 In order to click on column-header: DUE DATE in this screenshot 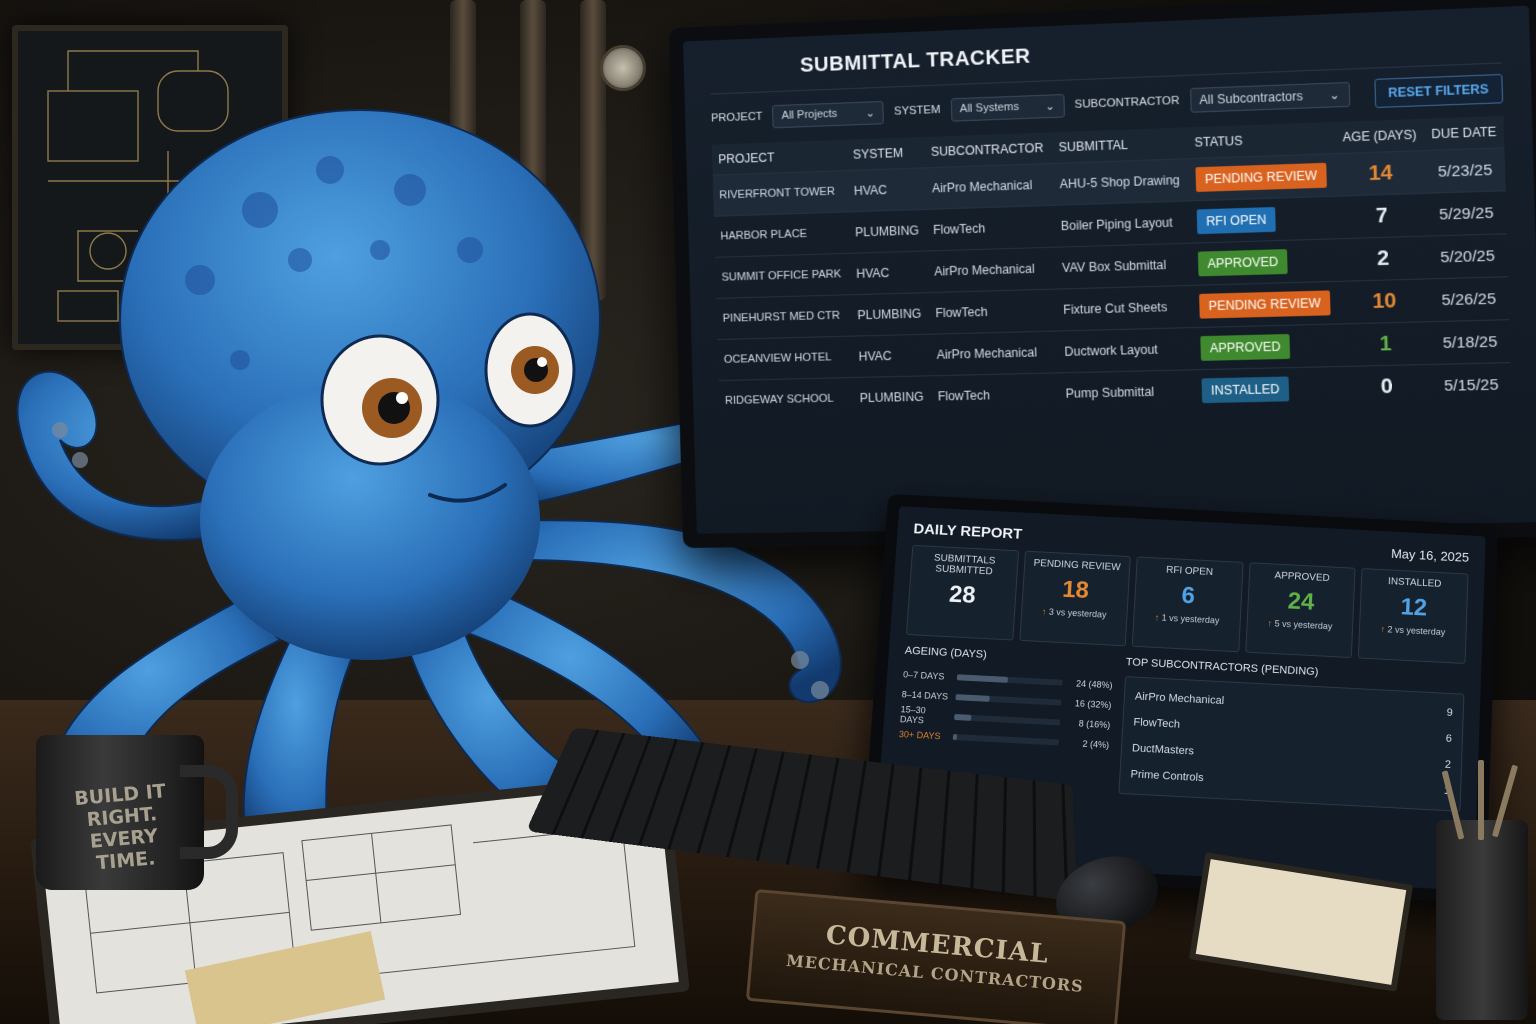, I will do `click(1464, 133)`.